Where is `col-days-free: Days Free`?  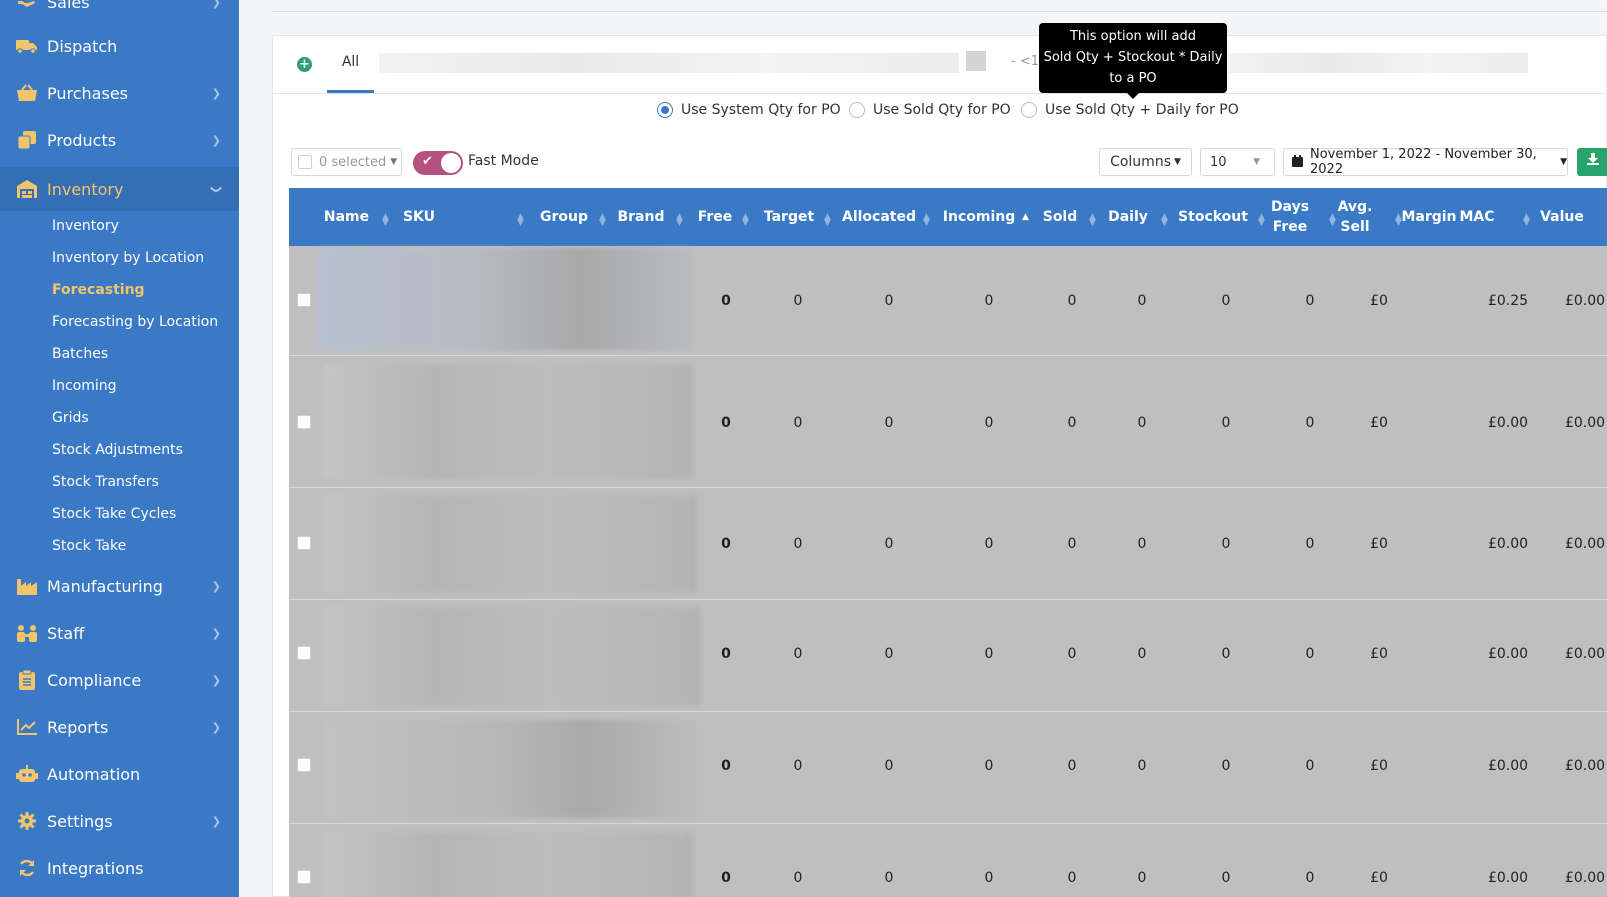 col-days-free: Days Free is located at coordinates (1290, 217).